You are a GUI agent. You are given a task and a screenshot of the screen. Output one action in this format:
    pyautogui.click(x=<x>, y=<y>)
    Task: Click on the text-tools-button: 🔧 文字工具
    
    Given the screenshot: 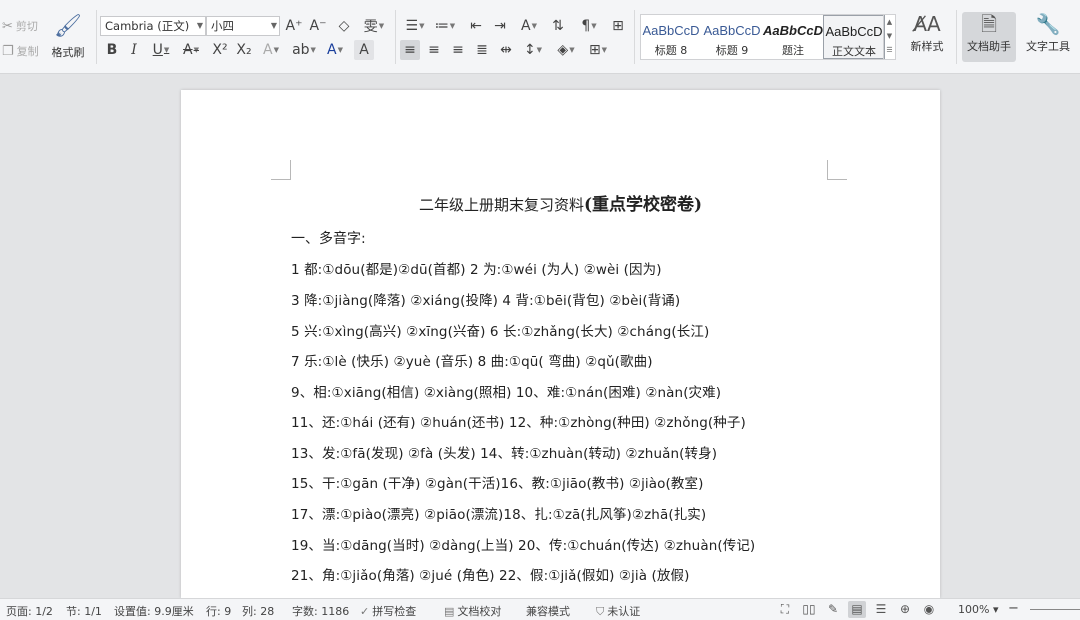 What is the action you would take?
    pyautogui.click(x=1048, y=37)
    